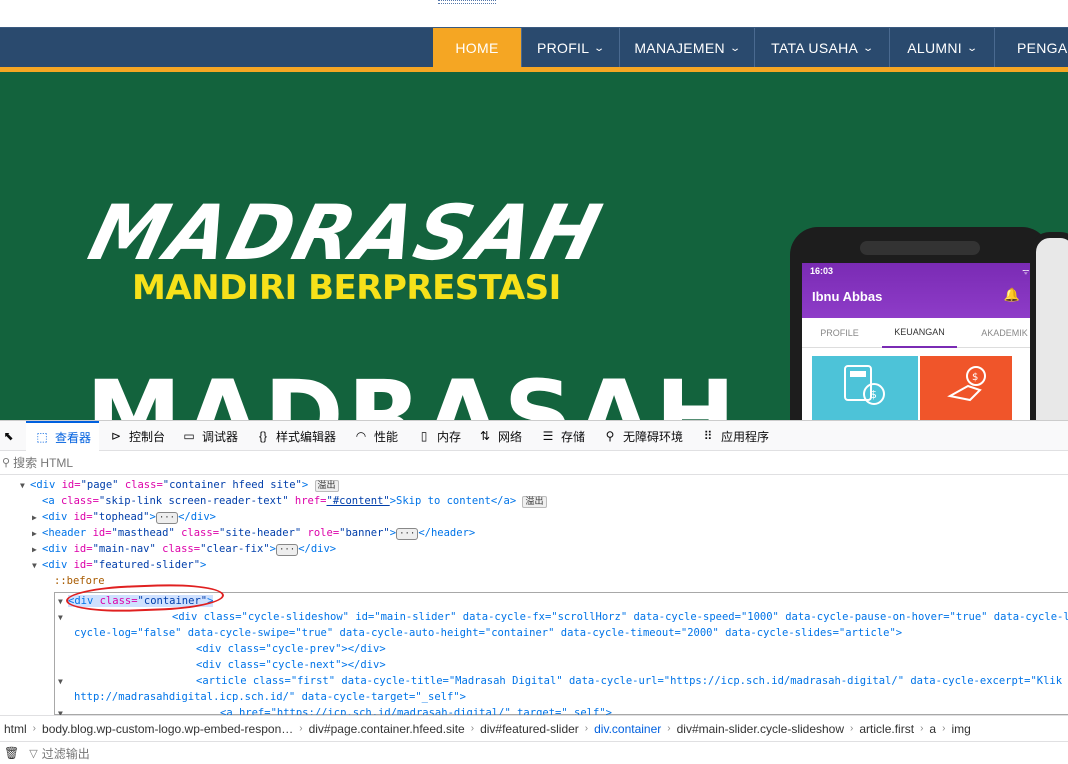 This screenshot has width=1068, height=764. I want to click on tab-label: 内存, so click(449, 436).